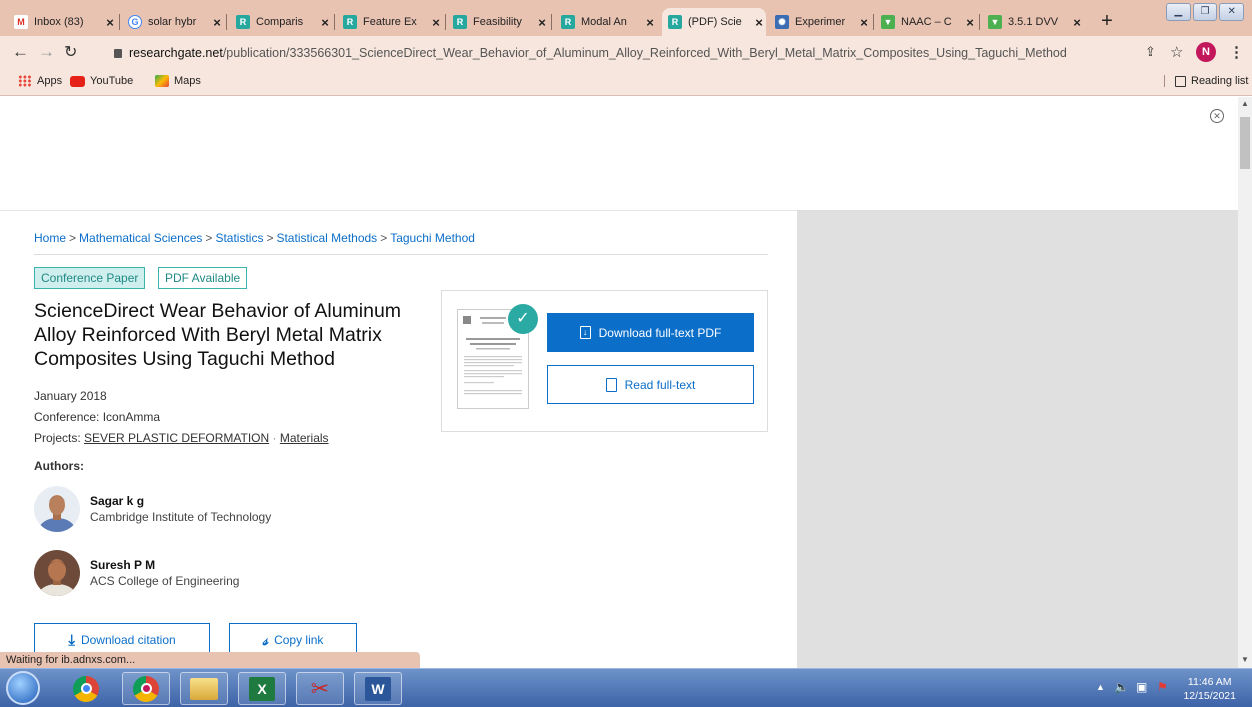 This screenshot has width=1252, height=707. I want to click on tab-experiment: ✺ Experimer ×, so click(823, 22).